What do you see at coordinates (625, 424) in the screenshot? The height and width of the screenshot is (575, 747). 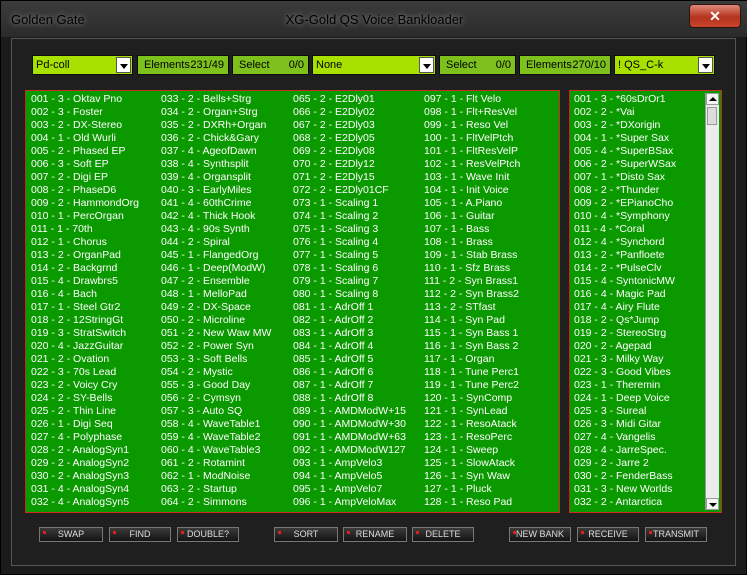 I see `list-item: 026 - 3 - Midi Gitar` at bounding box center [625, 424].